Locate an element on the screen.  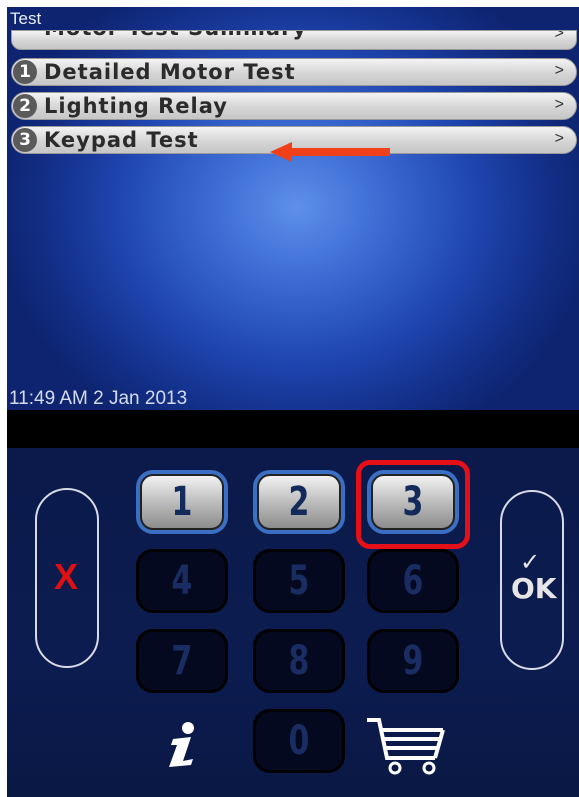
key-1-button: 1 is located at coordinates (182, 502).